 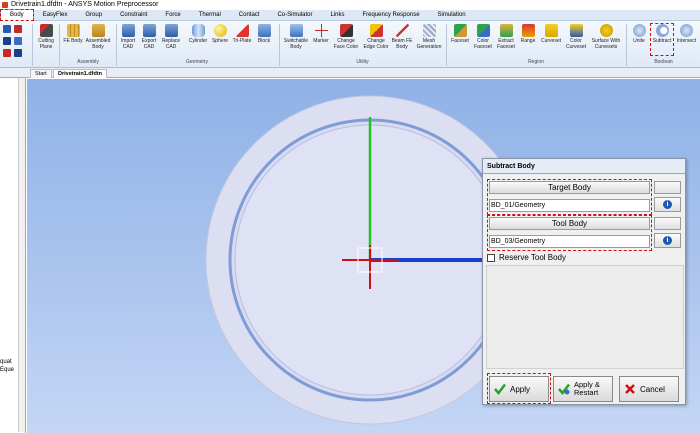 What do you see at coordinates (296, 30) in the screenshot?
I see `switchable-body-icon` at bounding box center [296, 30].